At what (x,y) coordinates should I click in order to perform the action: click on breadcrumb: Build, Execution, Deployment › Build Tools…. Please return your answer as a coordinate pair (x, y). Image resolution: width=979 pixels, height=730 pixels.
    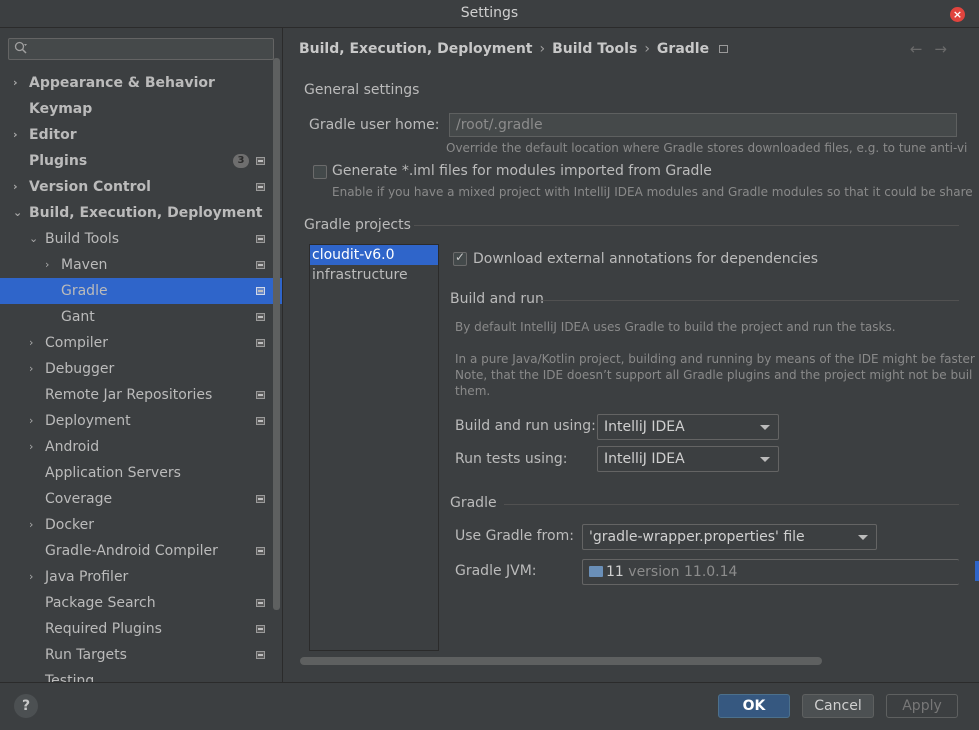
    Looking at the image, I should click on (514, 49).